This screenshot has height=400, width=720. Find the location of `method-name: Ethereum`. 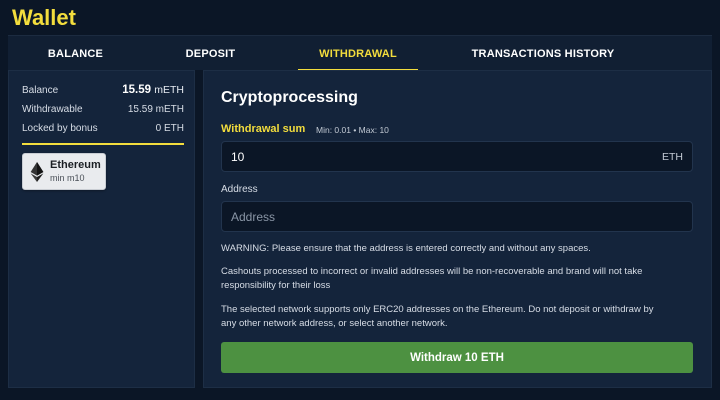

method-name: Ethereum is located at coordinates (75, 165).